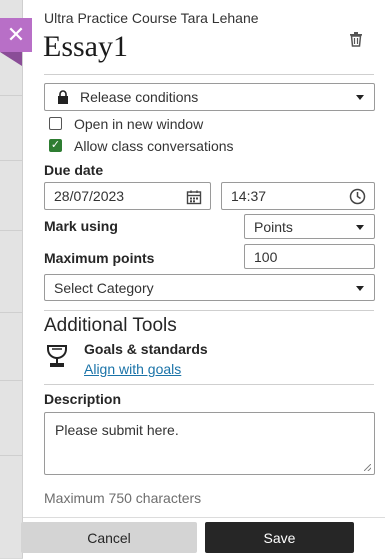 This screenshot has width=385, height=559. Describe the element at coordinates (81, 226) in the screenshot. I see `mark-using-label: Mark using` at that location.